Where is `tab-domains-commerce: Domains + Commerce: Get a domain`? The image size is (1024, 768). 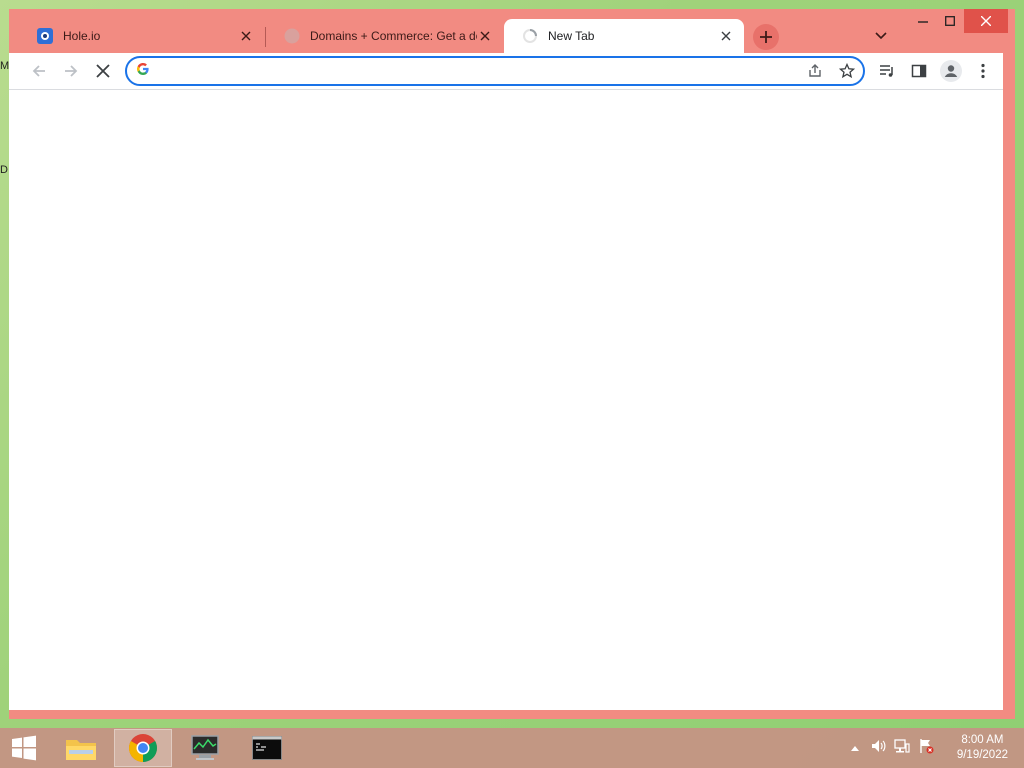 tab-domains-commerce: Domains + Commerce: Get a domain is located at coordinates (384, 36).